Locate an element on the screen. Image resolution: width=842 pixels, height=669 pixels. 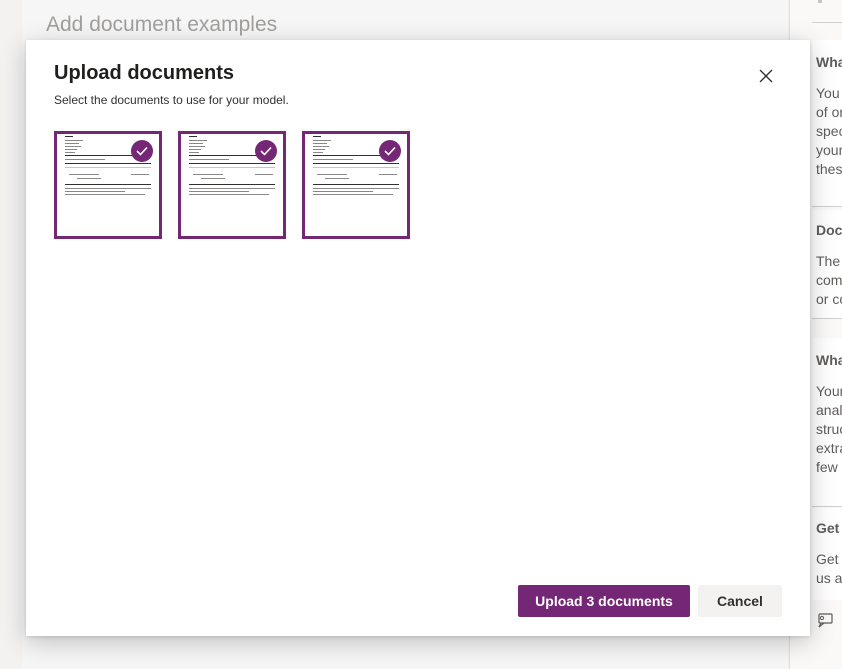
upload-documents-button: Upload 3 documents is located at coordinates (604, 601).